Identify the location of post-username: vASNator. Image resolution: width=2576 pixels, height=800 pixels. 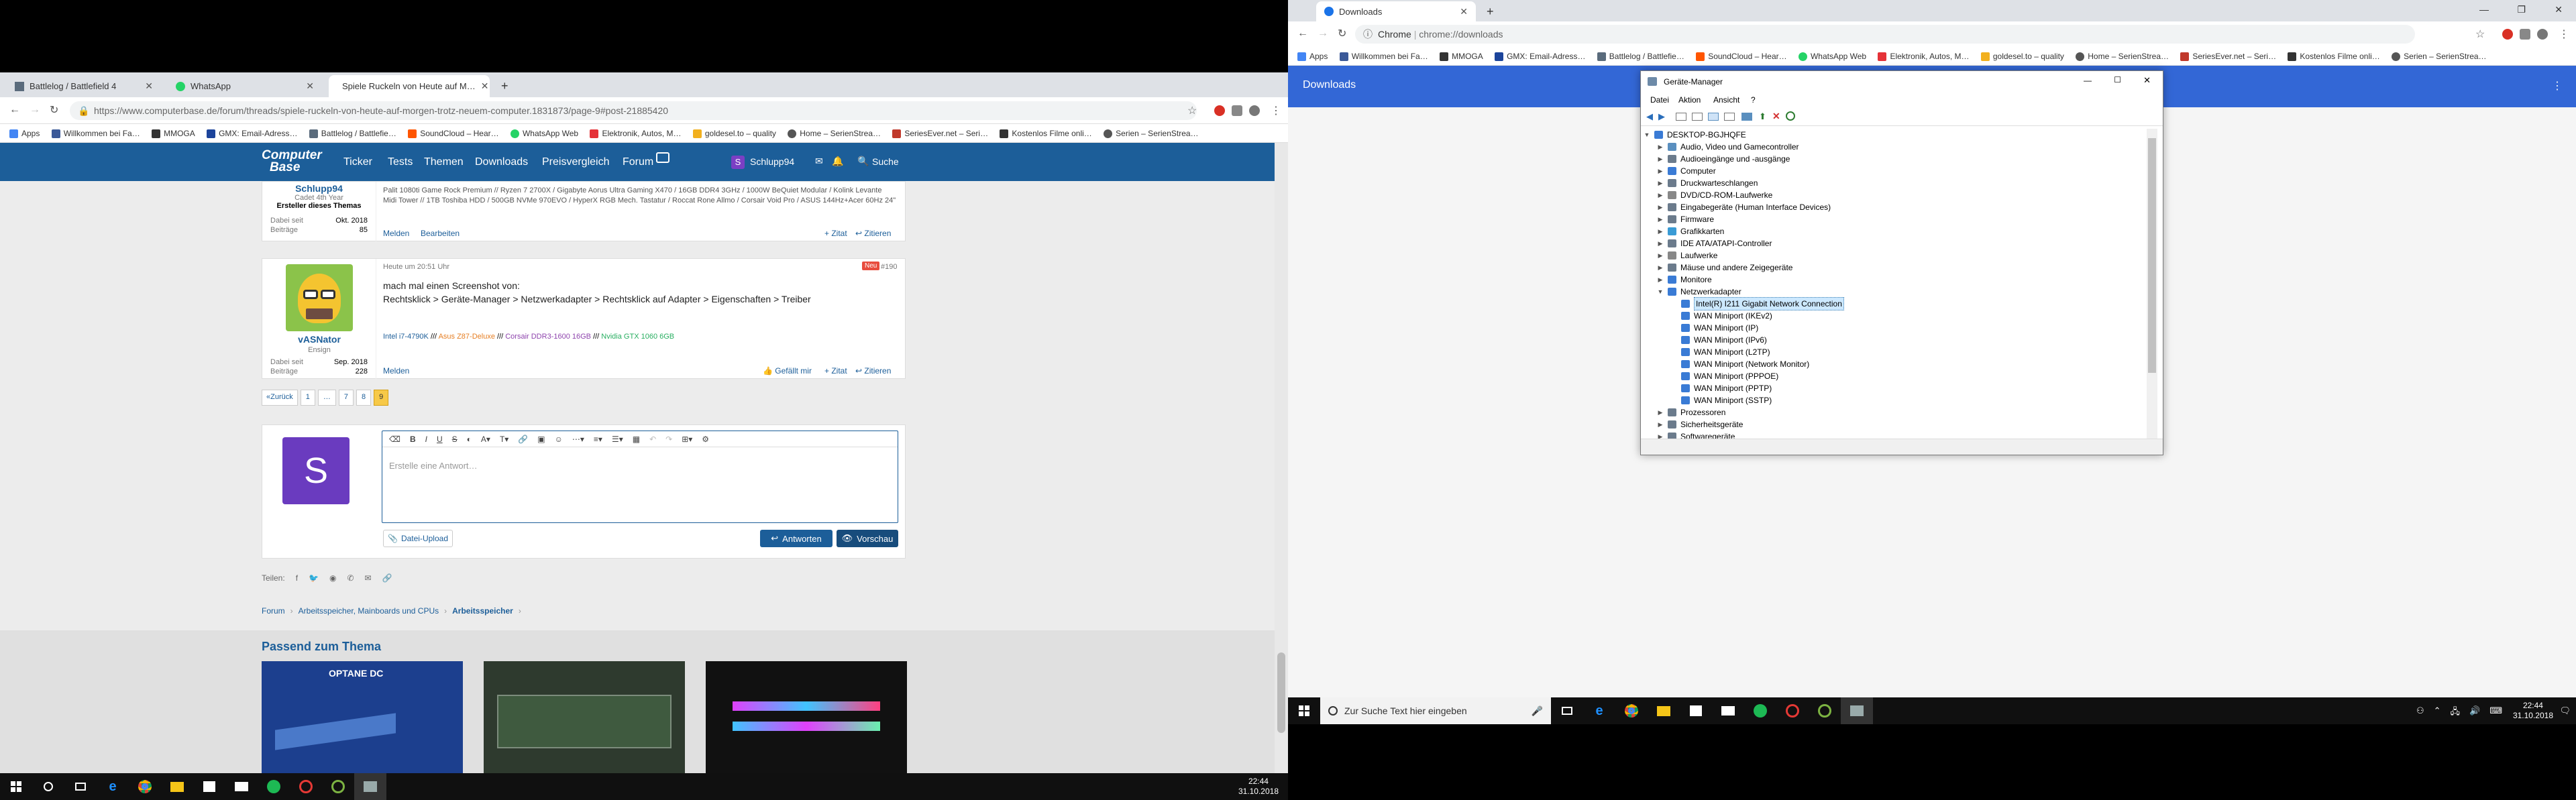
(319, 339).